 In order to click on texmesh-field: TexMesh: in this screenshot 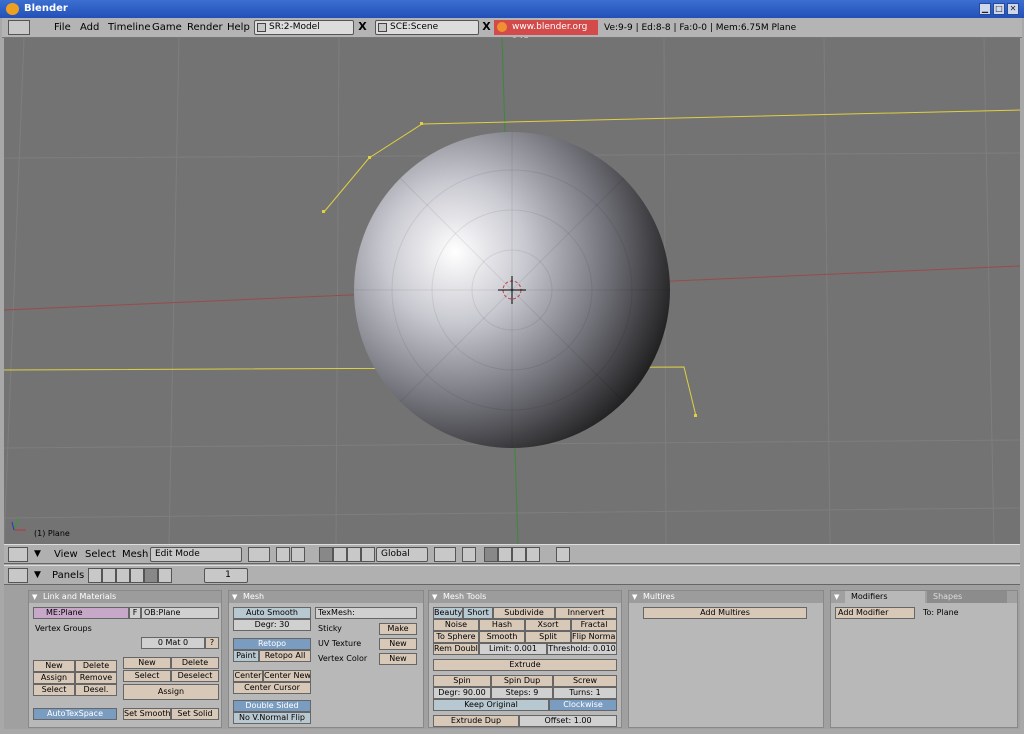, I will do `click(366, 613)`.